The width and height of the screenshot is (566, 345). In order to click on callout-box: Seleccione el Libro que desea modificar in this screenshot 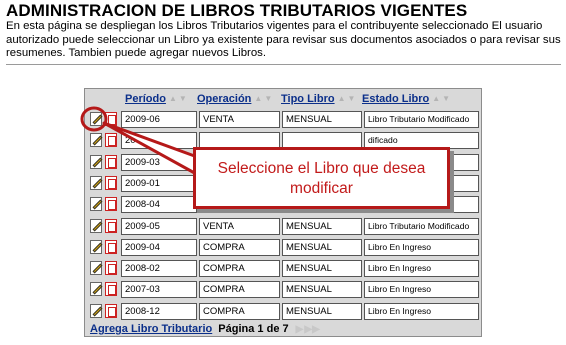, I will do `click(321, 178)`.